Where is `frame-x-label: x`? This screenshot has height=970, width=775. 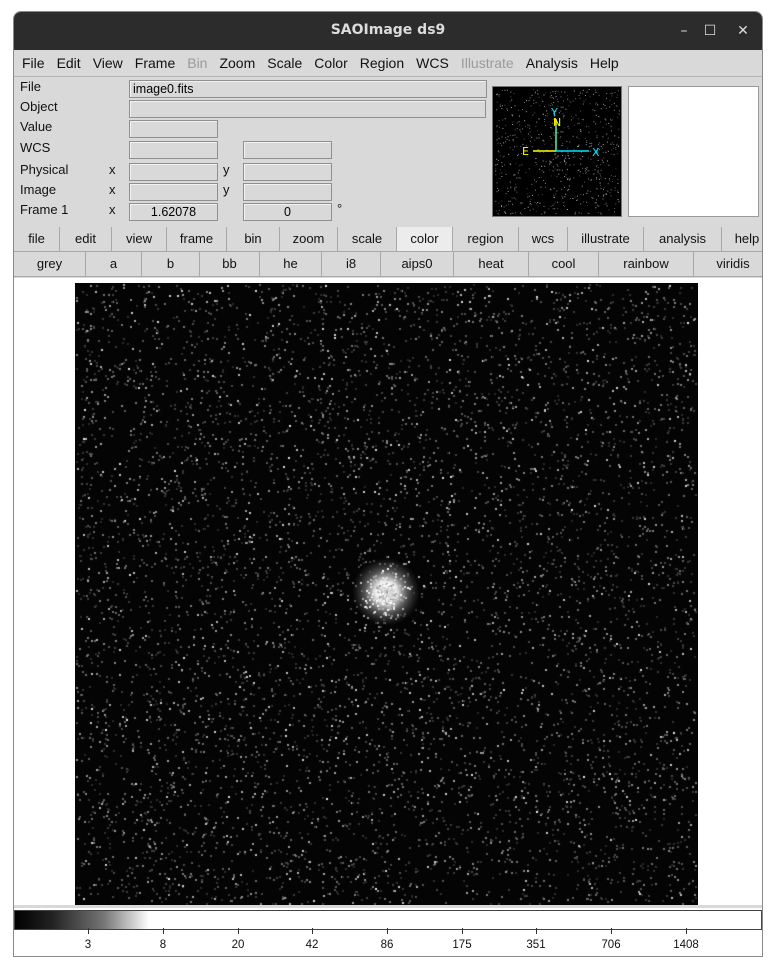 frame-x-label: x is located at coordinates (112, 209).